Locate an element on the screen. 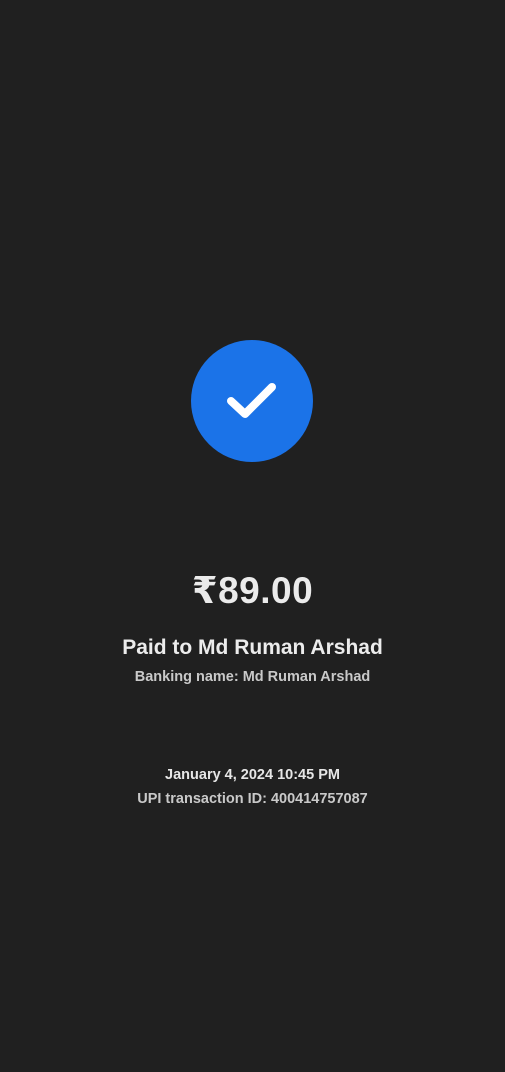 This screenshot has height=1072, width=505. checkmark-icon is located at coordinates (252, 401).